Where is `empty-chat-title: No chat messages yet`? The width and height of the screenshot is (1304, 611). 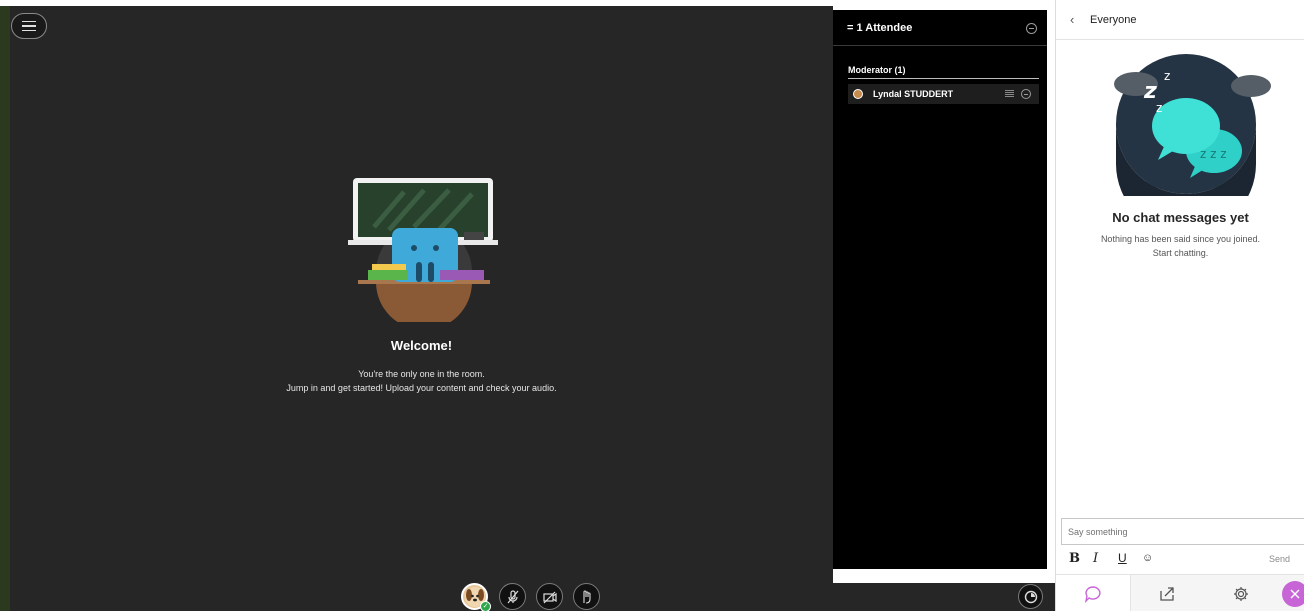
empty-chat-title: No chat messages yet is located at coordinates (1180, 217).